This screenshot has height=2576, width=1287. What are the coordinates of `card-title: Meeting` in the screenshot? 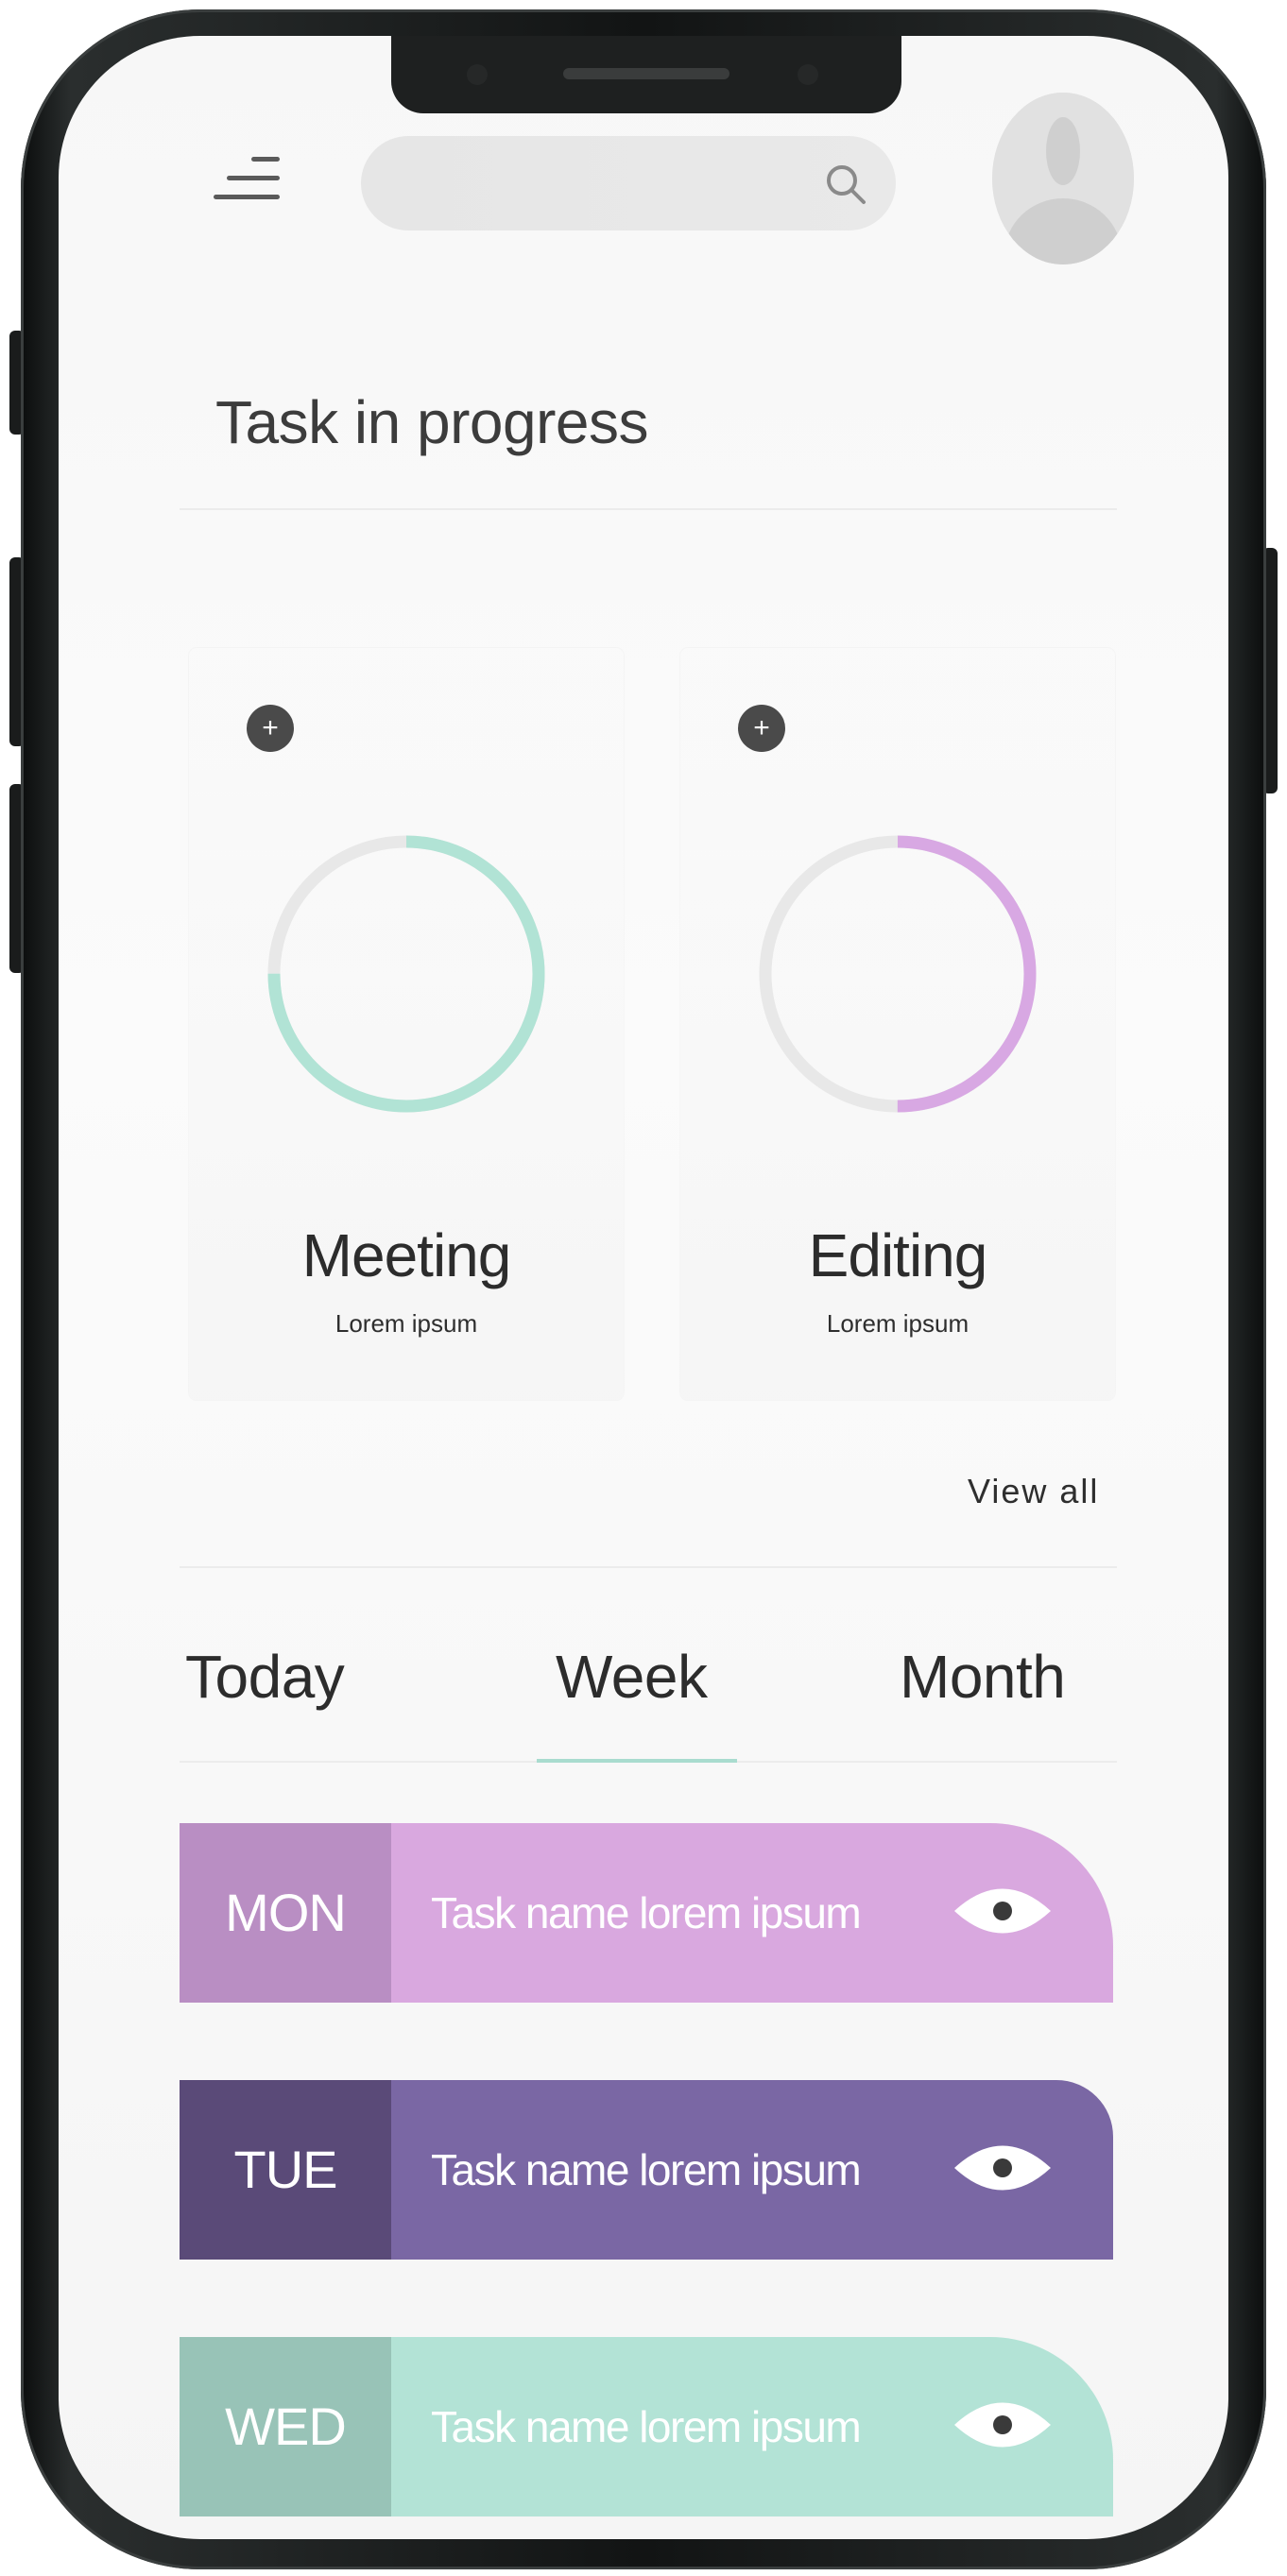 It's located at (406, 1255).